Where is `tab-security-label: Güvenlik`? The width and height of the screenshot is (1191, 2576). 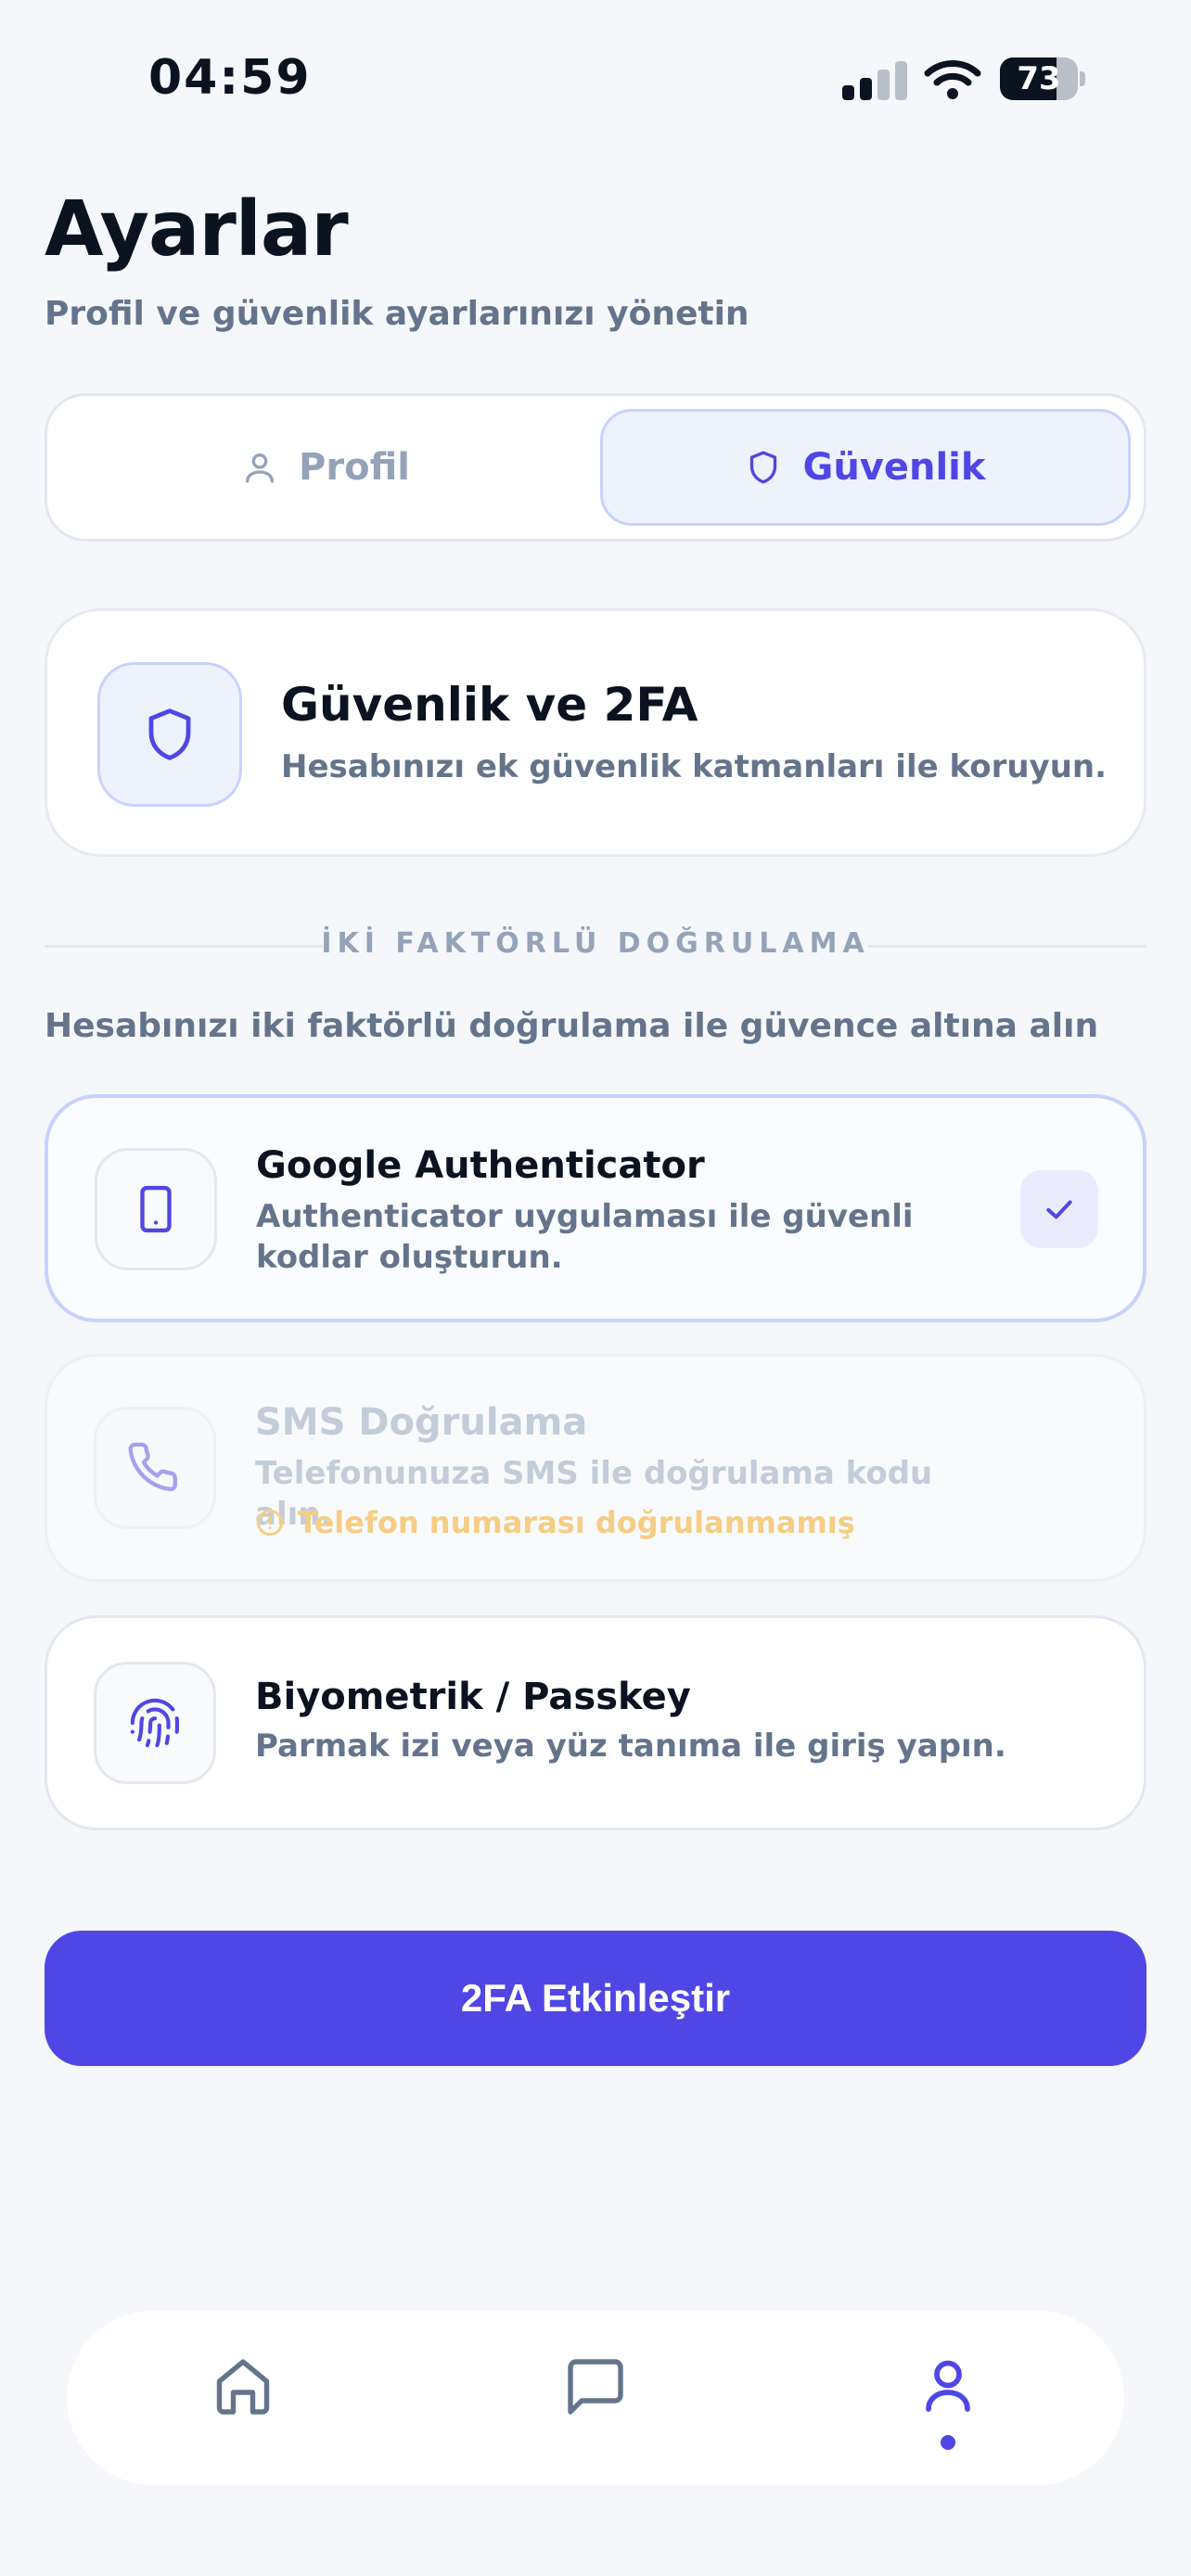 tab-security-label: Güvenlik is located at coordinates (894, 467).